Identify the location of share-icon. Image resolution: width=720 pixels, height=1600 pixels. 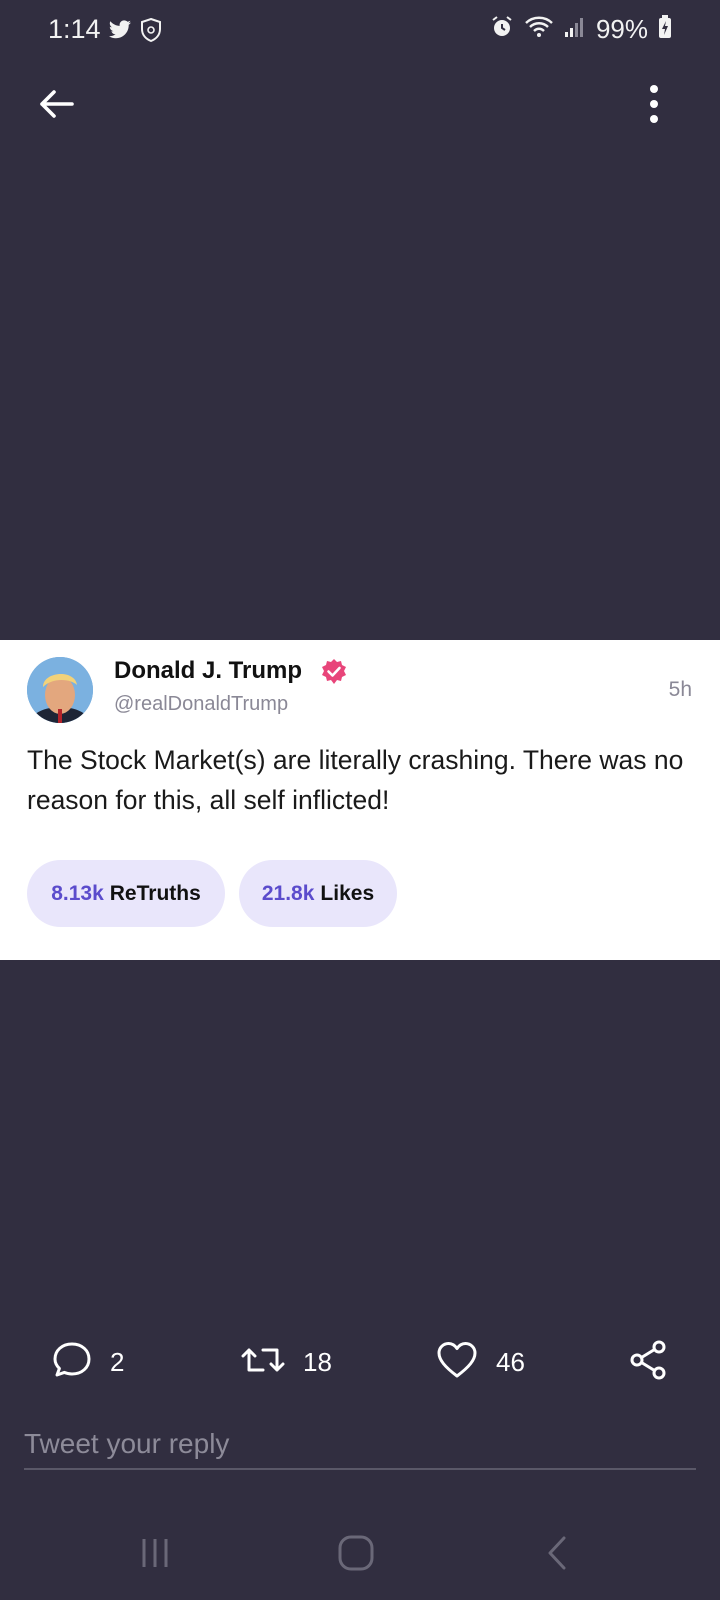
(648, 1362).